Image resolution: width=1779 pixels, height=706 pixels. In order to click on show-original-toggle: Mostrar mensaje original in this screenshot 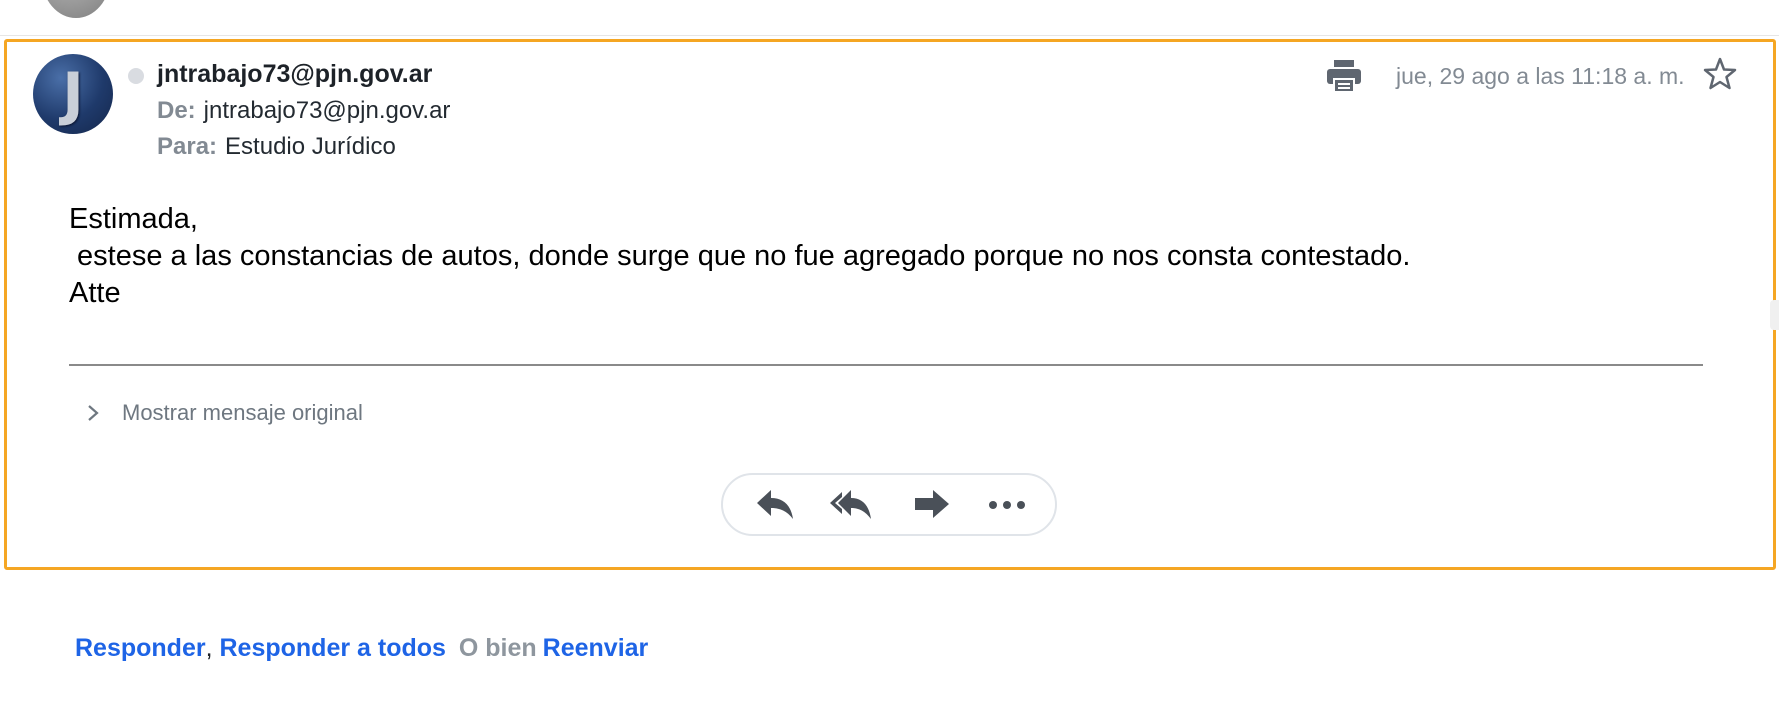, I will do `click(224, 413)`.